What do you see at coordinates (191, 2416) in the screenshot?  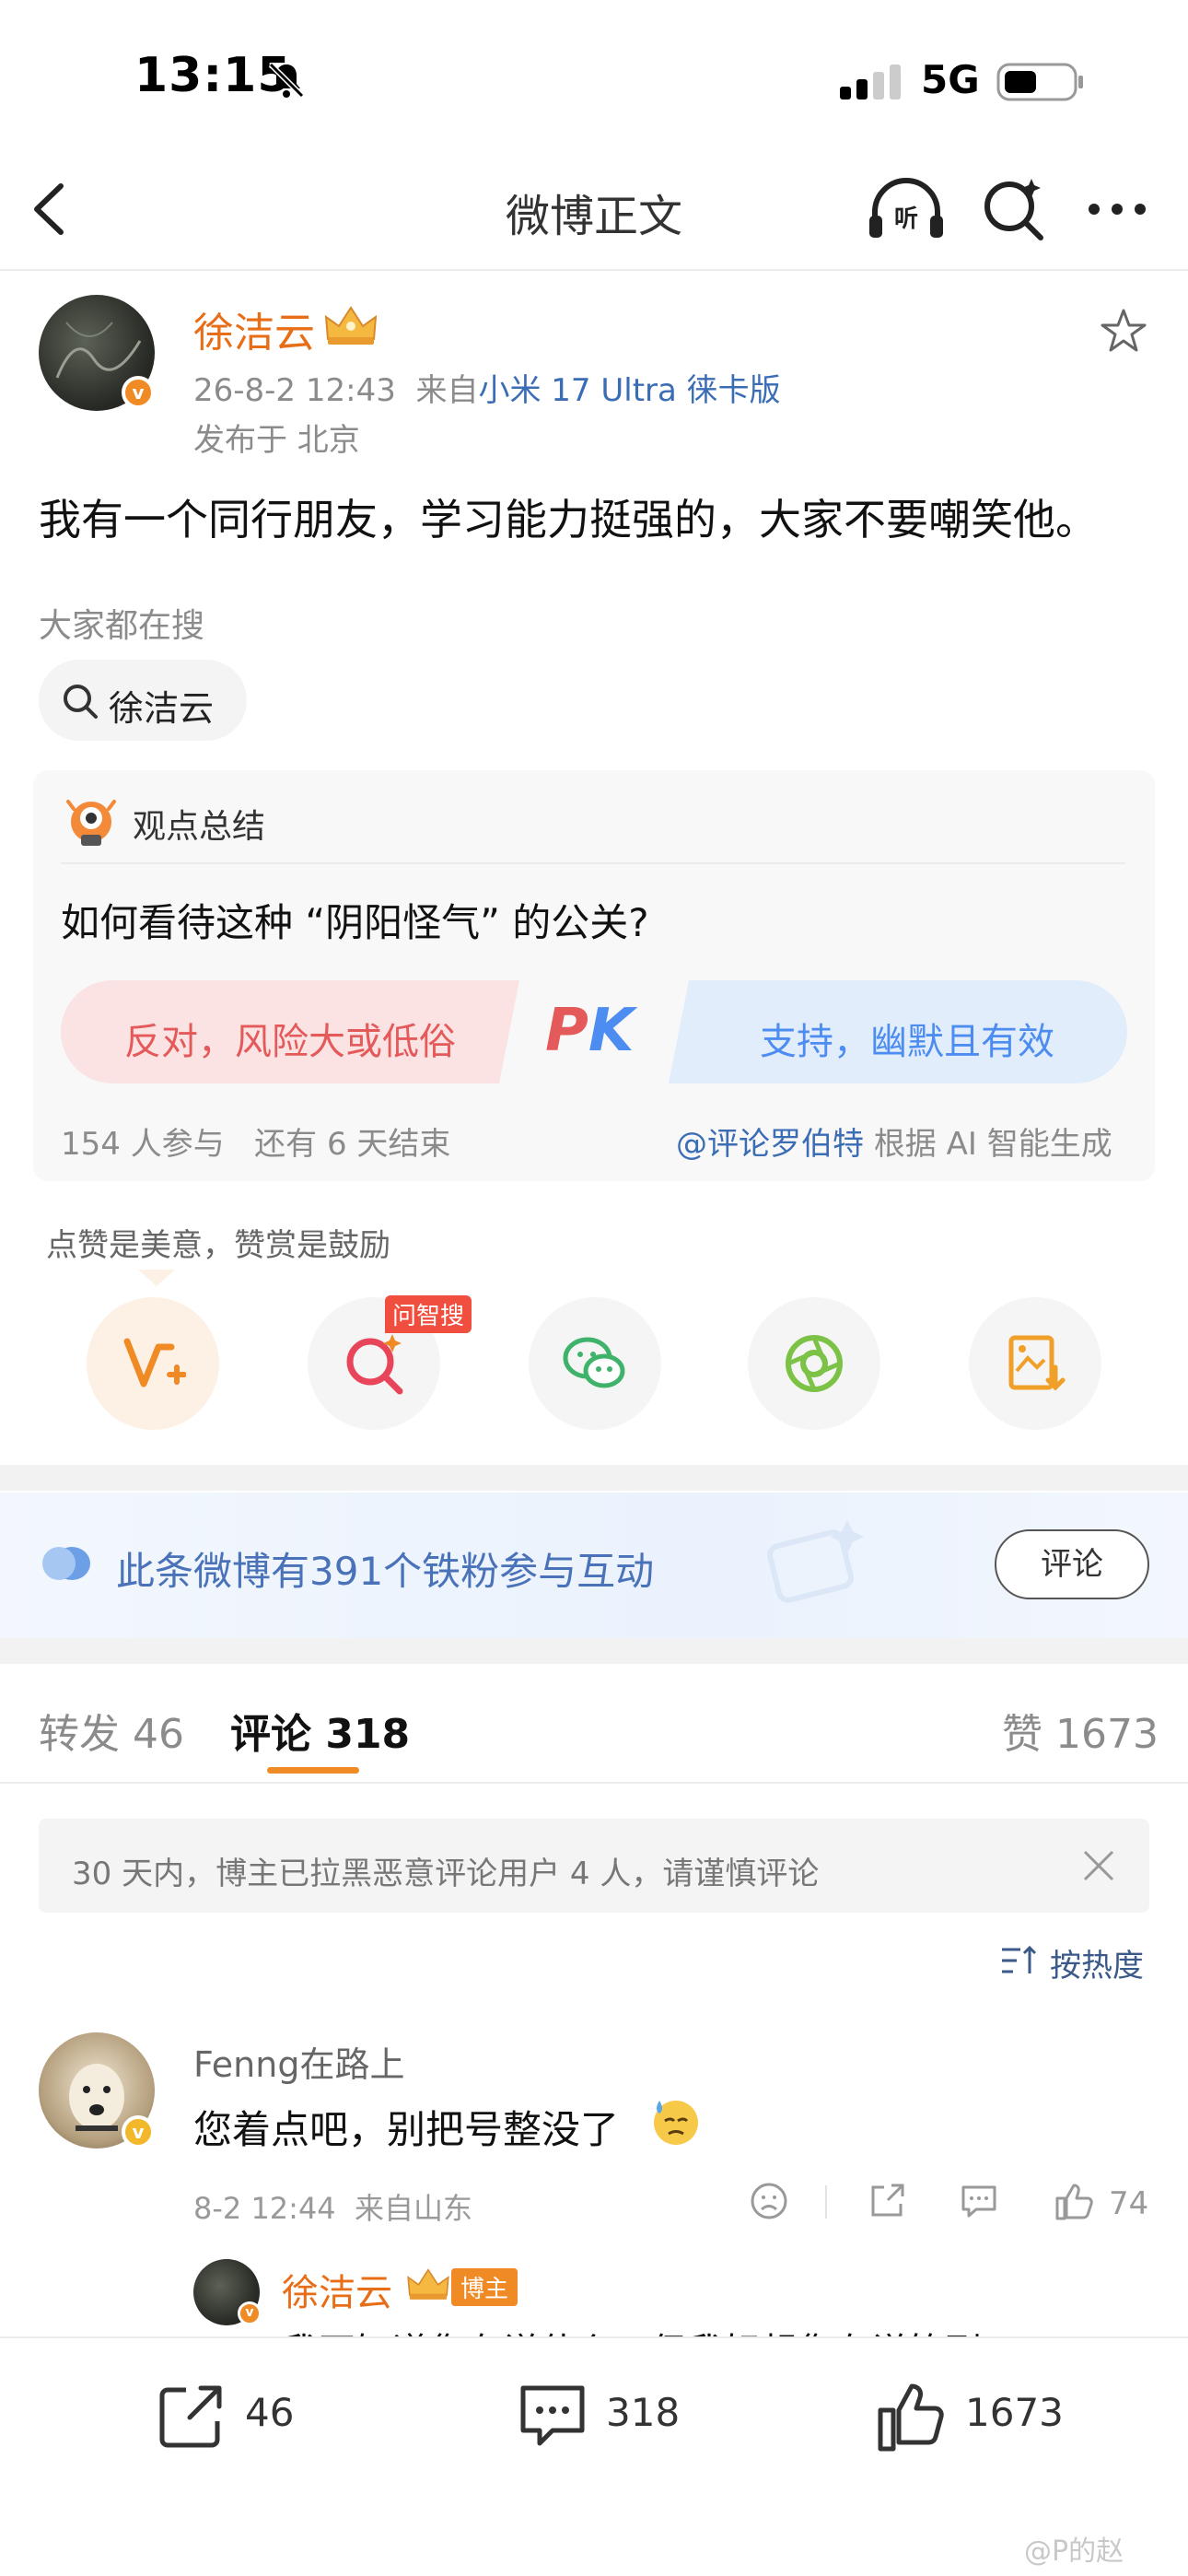 I see `repost-icon` at bounding box center [191, 2416].